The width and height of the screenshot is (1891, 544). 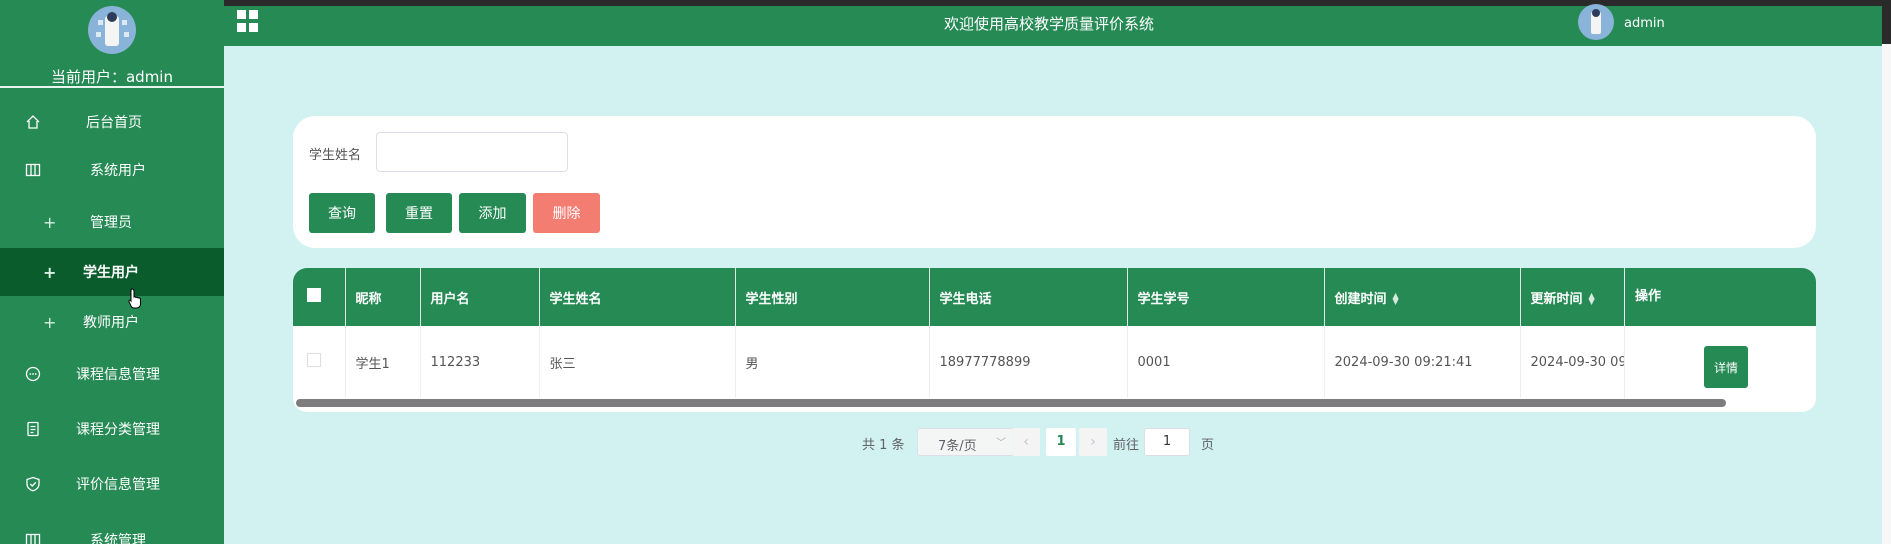 What do you see at coordinates (248, 21) in the screenshot?
I see `grid-menu-icon` at bounding box center [248, 21].